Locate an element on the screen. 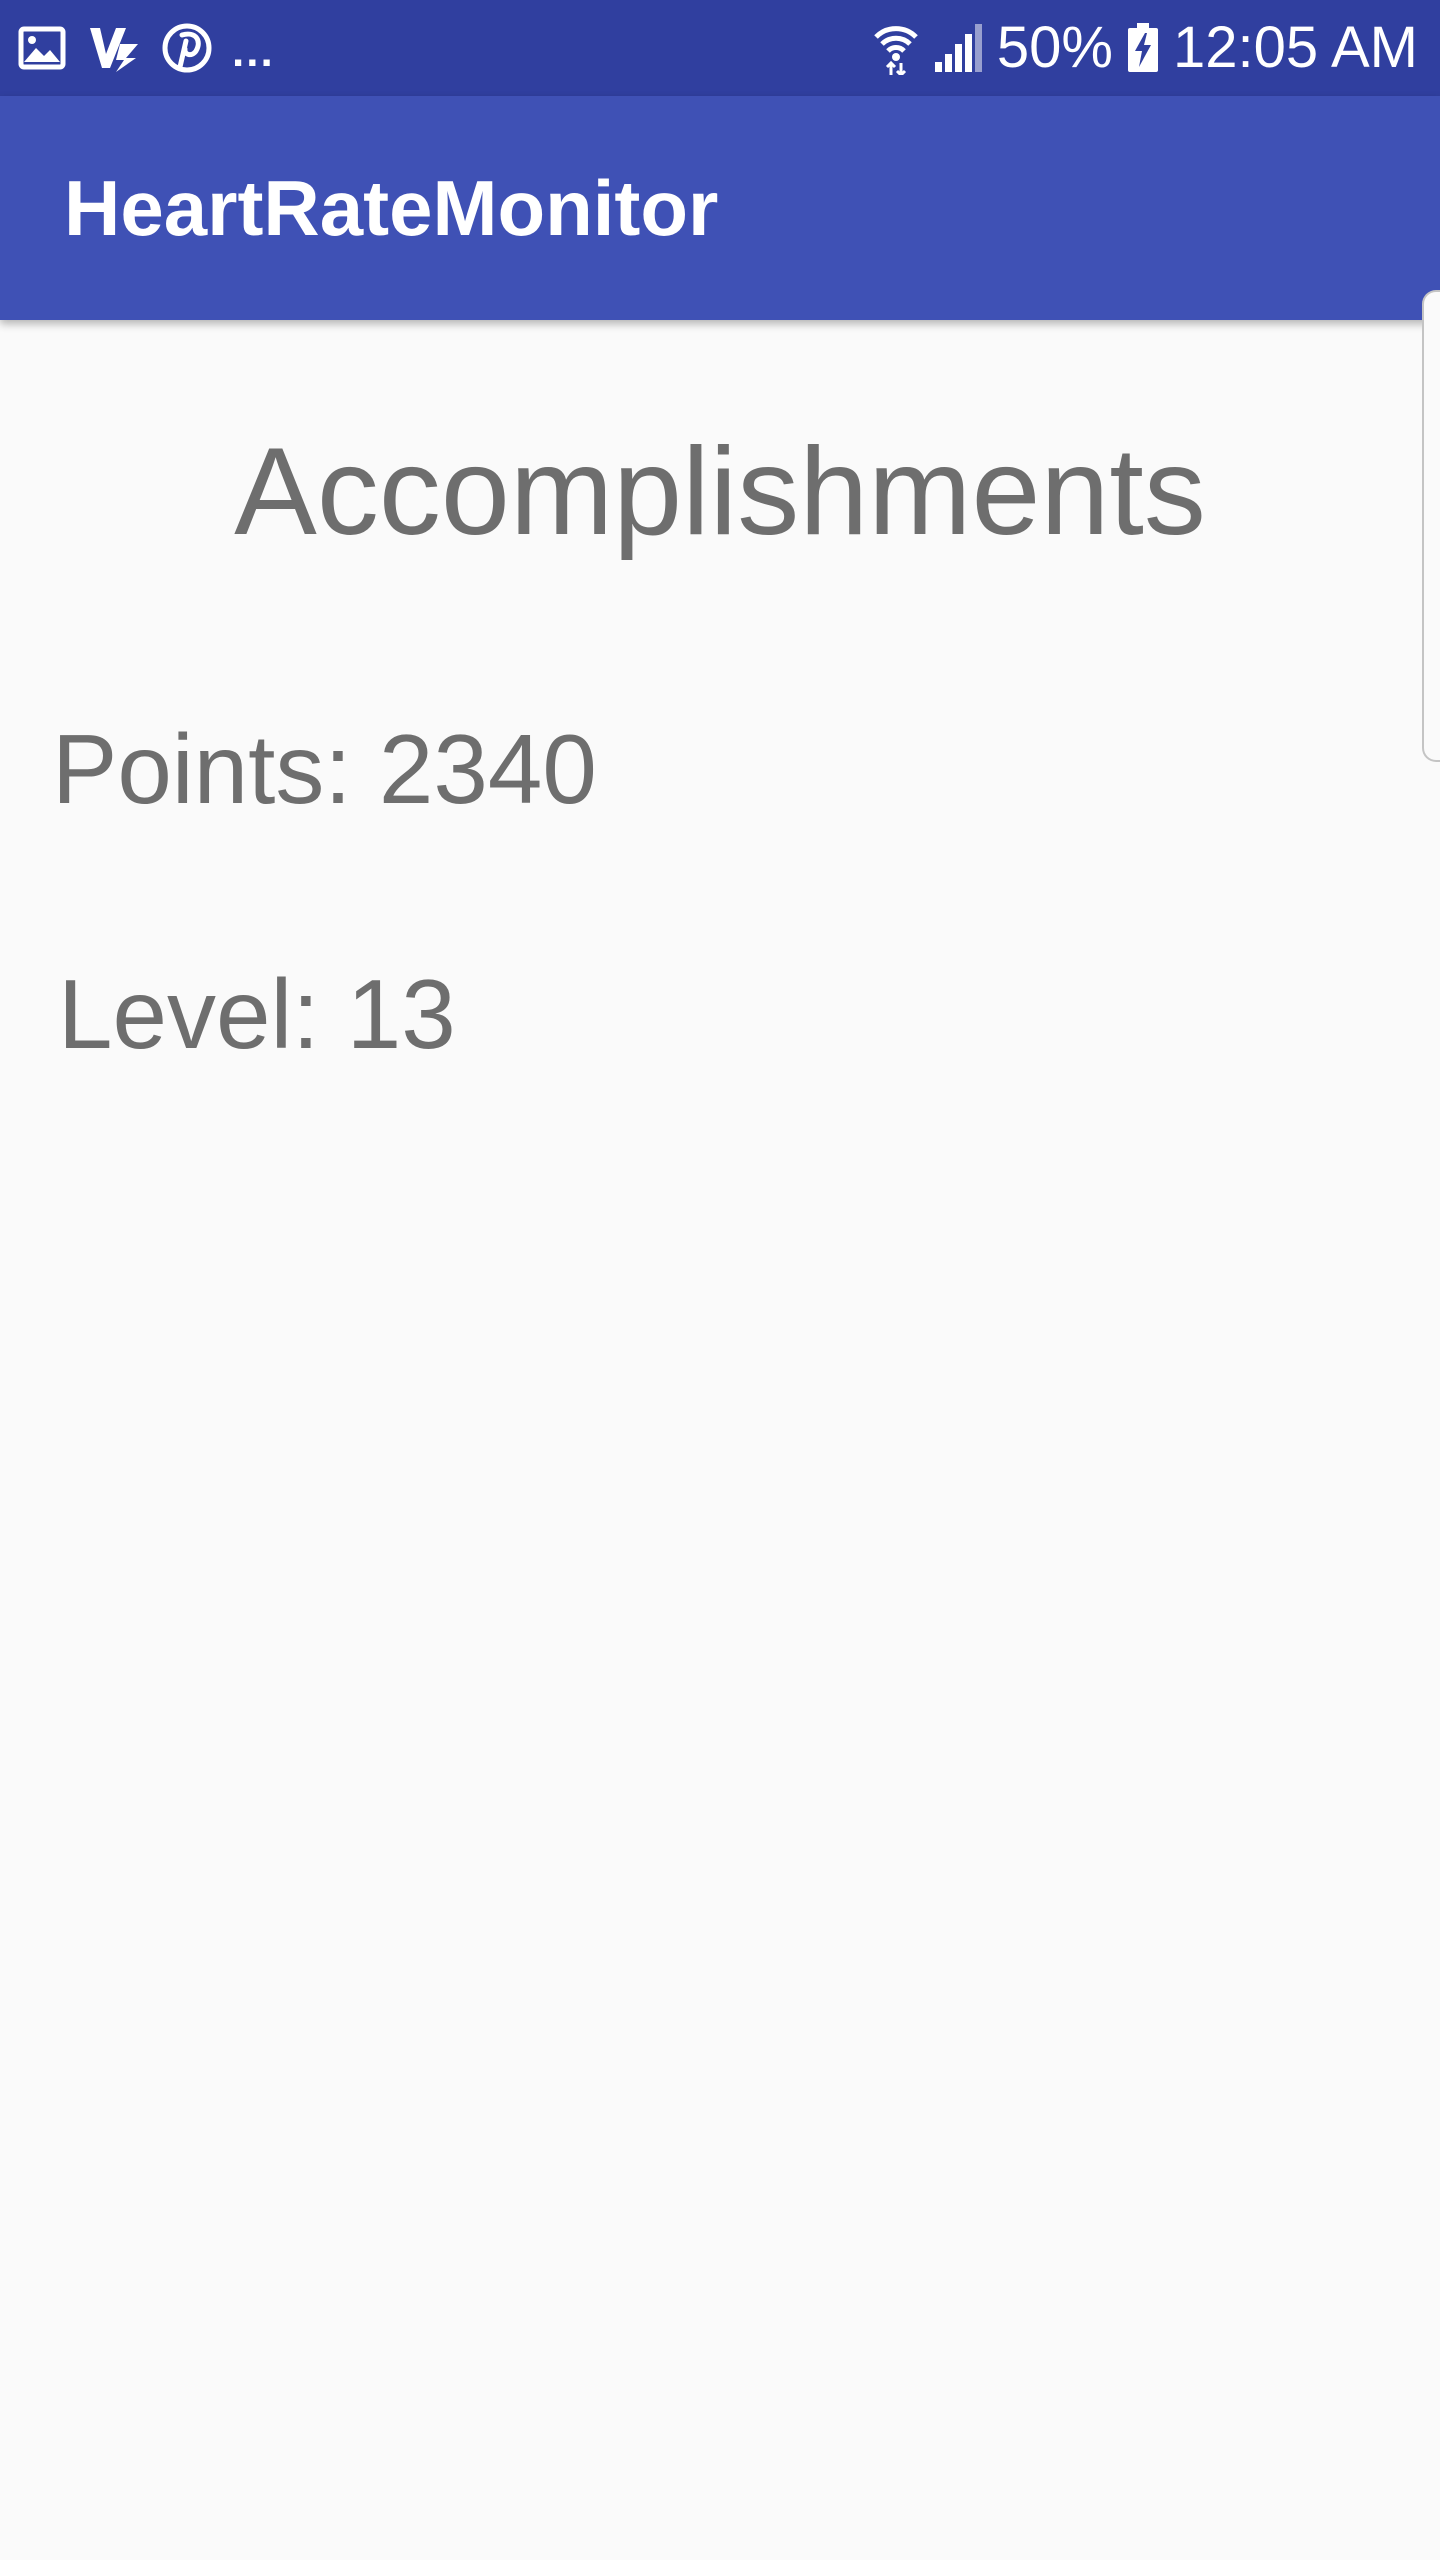  level-text: Level: 13 is located at coordinates (257, 1014).